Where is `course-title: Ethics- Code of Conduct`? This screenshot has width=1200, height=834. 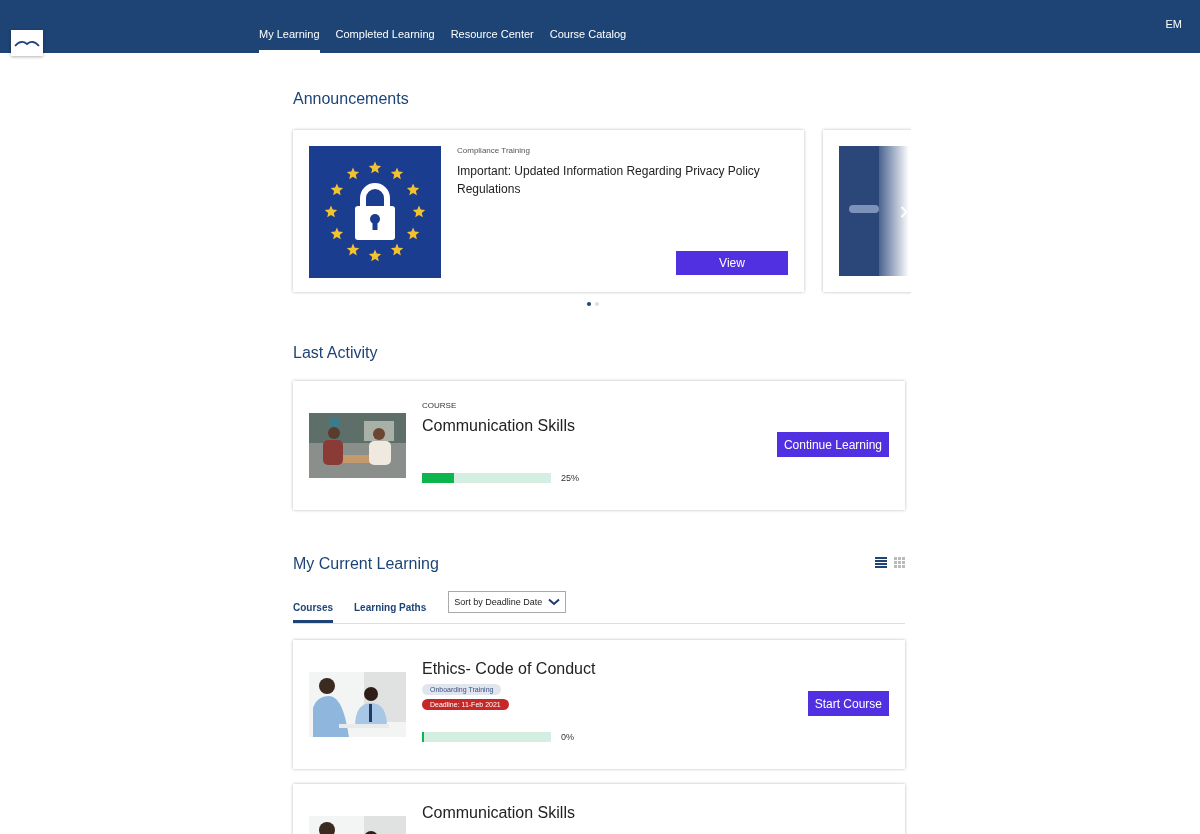
course-title: Ethics- Code of Conduct is located at coordinates (509, 669).